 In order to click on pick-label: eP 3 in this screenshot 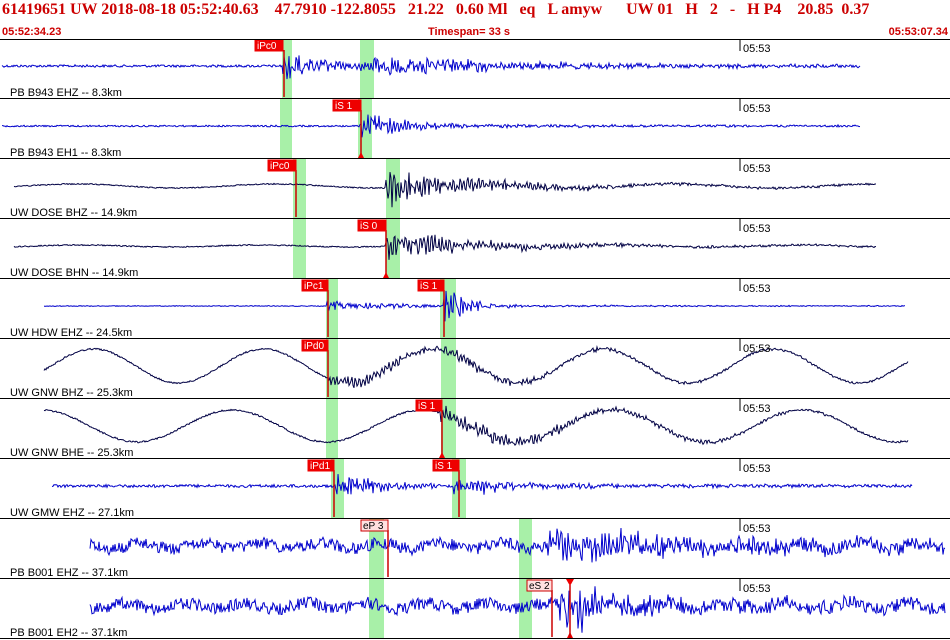, I will do `click(373, 526)`.